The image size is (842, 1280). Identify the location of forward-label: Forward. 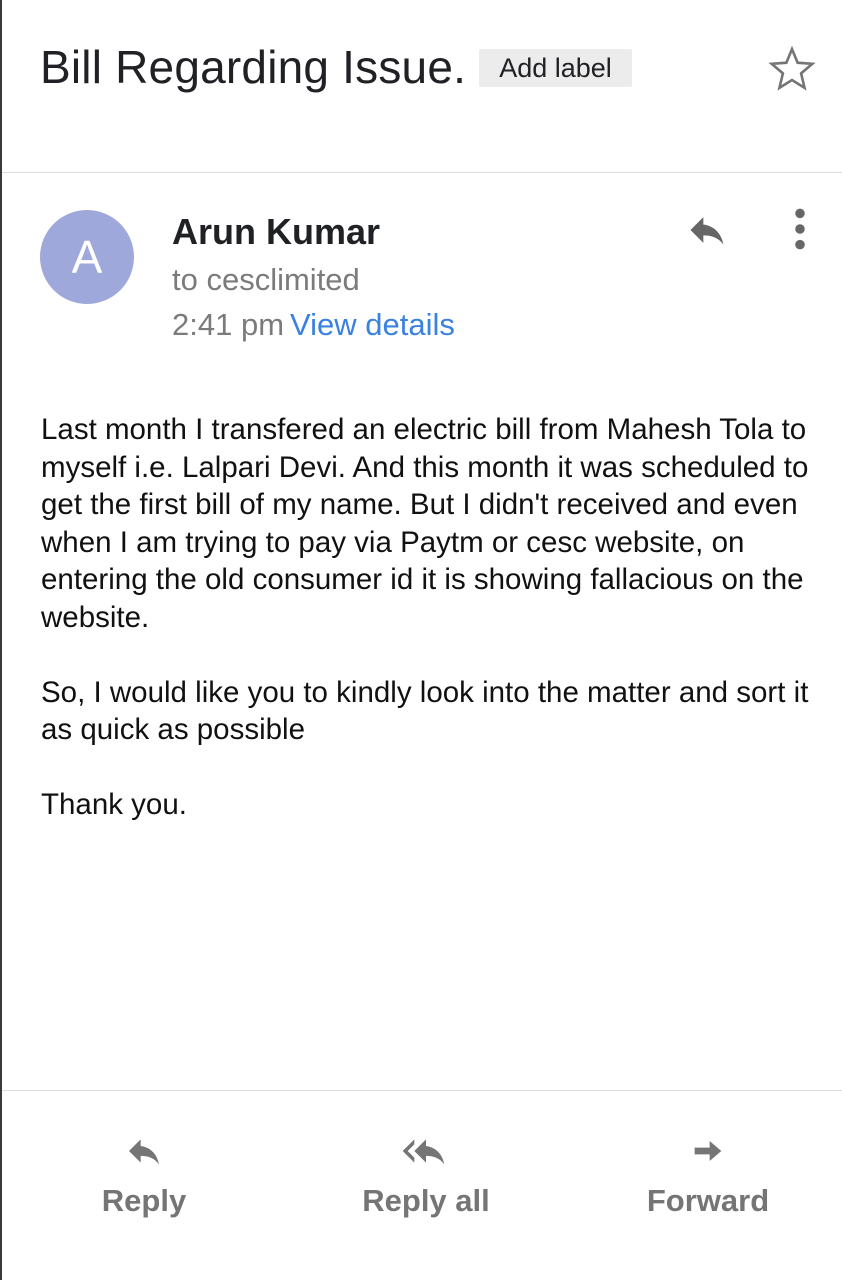
(708, 1200).